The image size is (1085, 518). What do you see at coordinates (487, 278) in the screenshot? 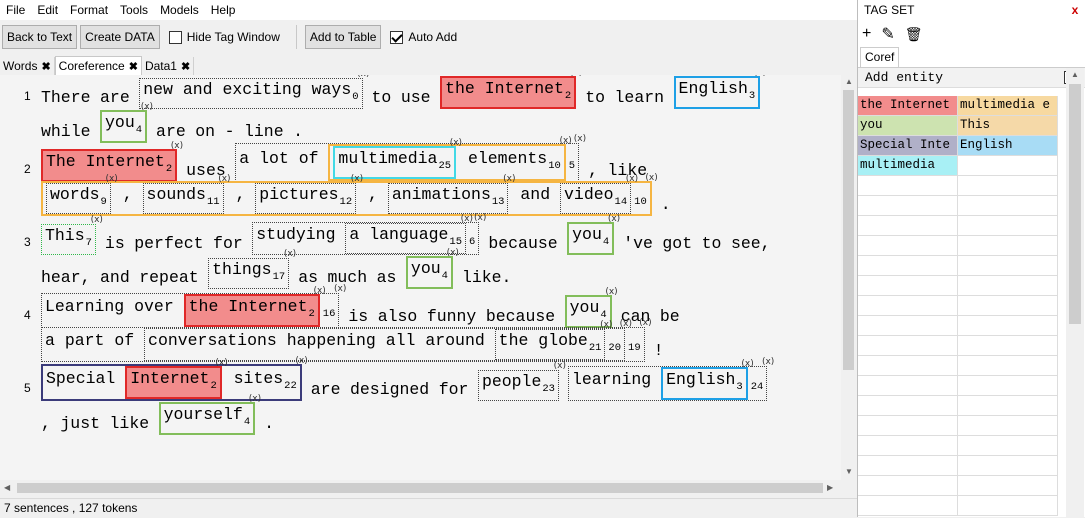
I see `token: like.` at bounding box center [487, 278].